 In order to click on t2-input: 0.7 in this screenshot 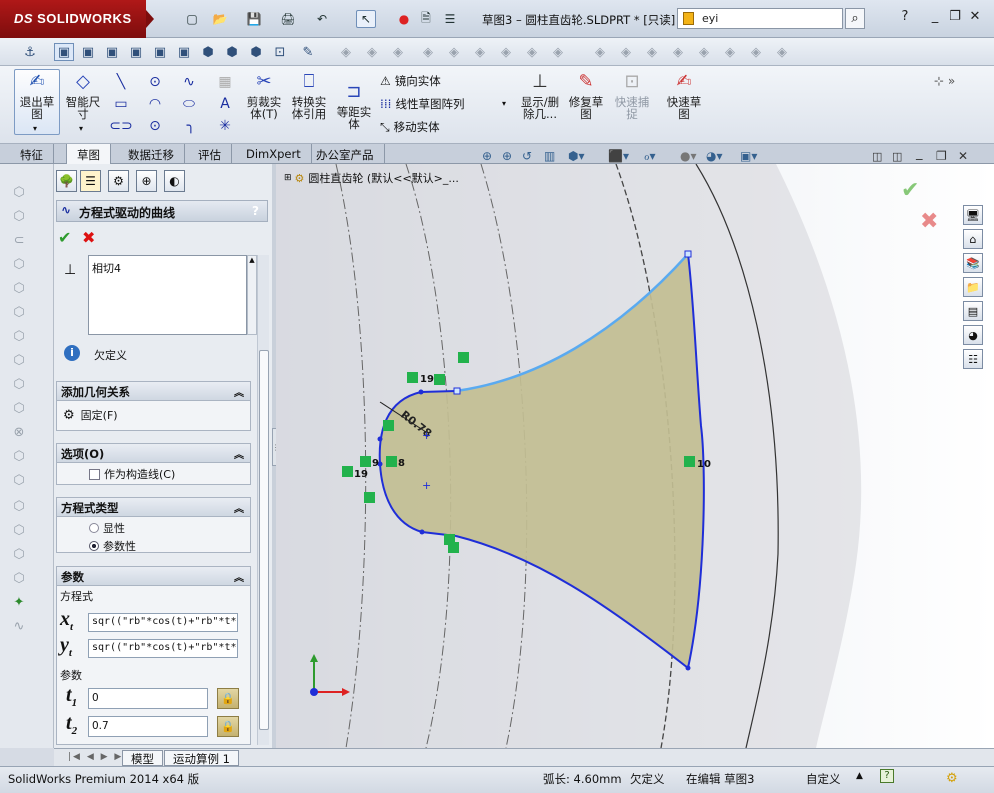, I will do `click(148, 726)`.